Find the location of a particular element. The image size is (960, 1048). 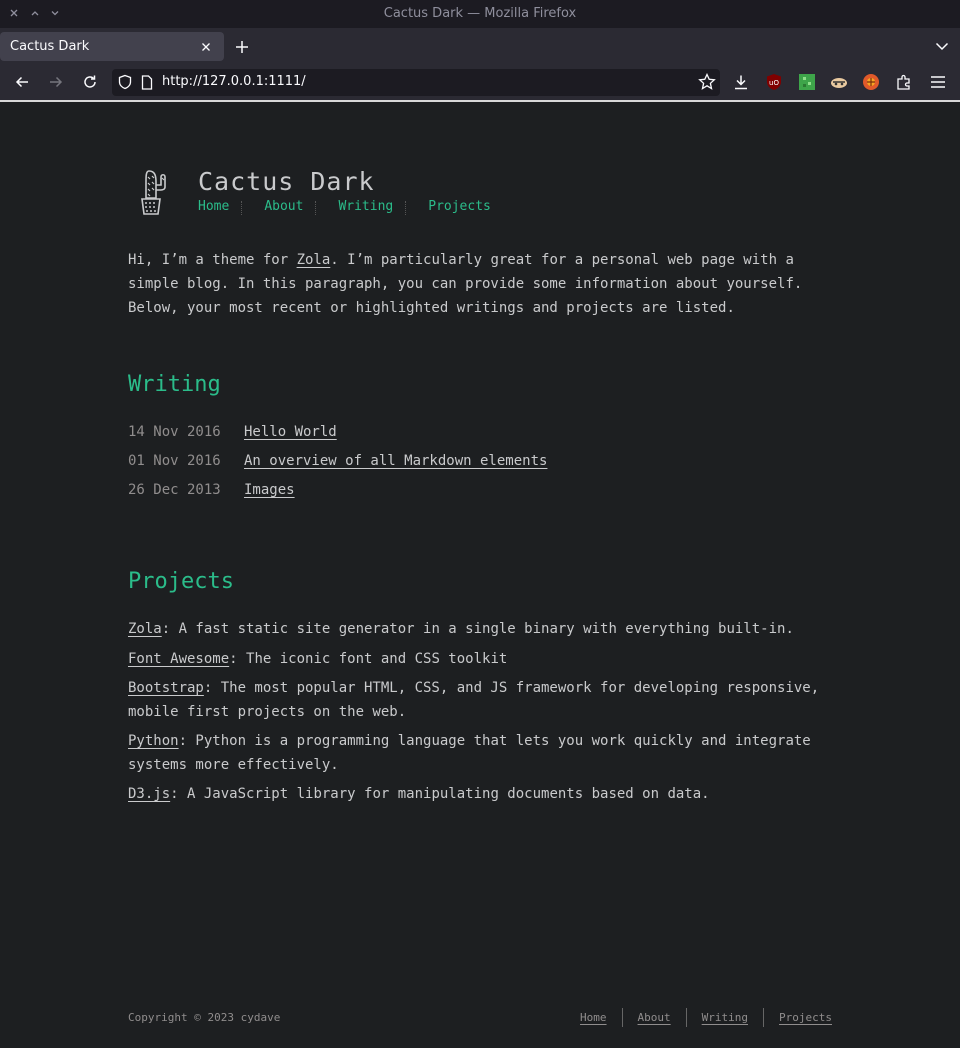

nav-writing: Writing is located at coordinates (365, 207).